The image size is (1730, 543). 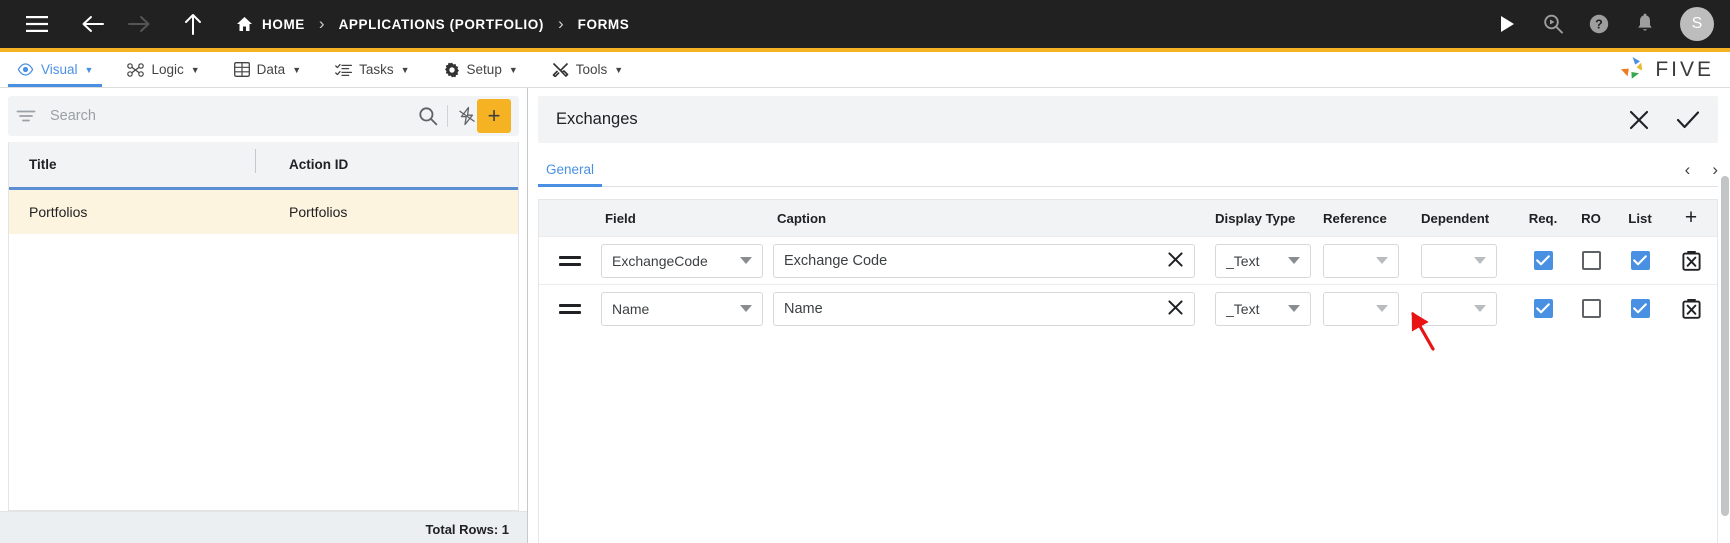 What do you see at coordinates (803, 308) in the screenshot?
I see `caption-value-row-2: Name` at bounding box center [803, 308].